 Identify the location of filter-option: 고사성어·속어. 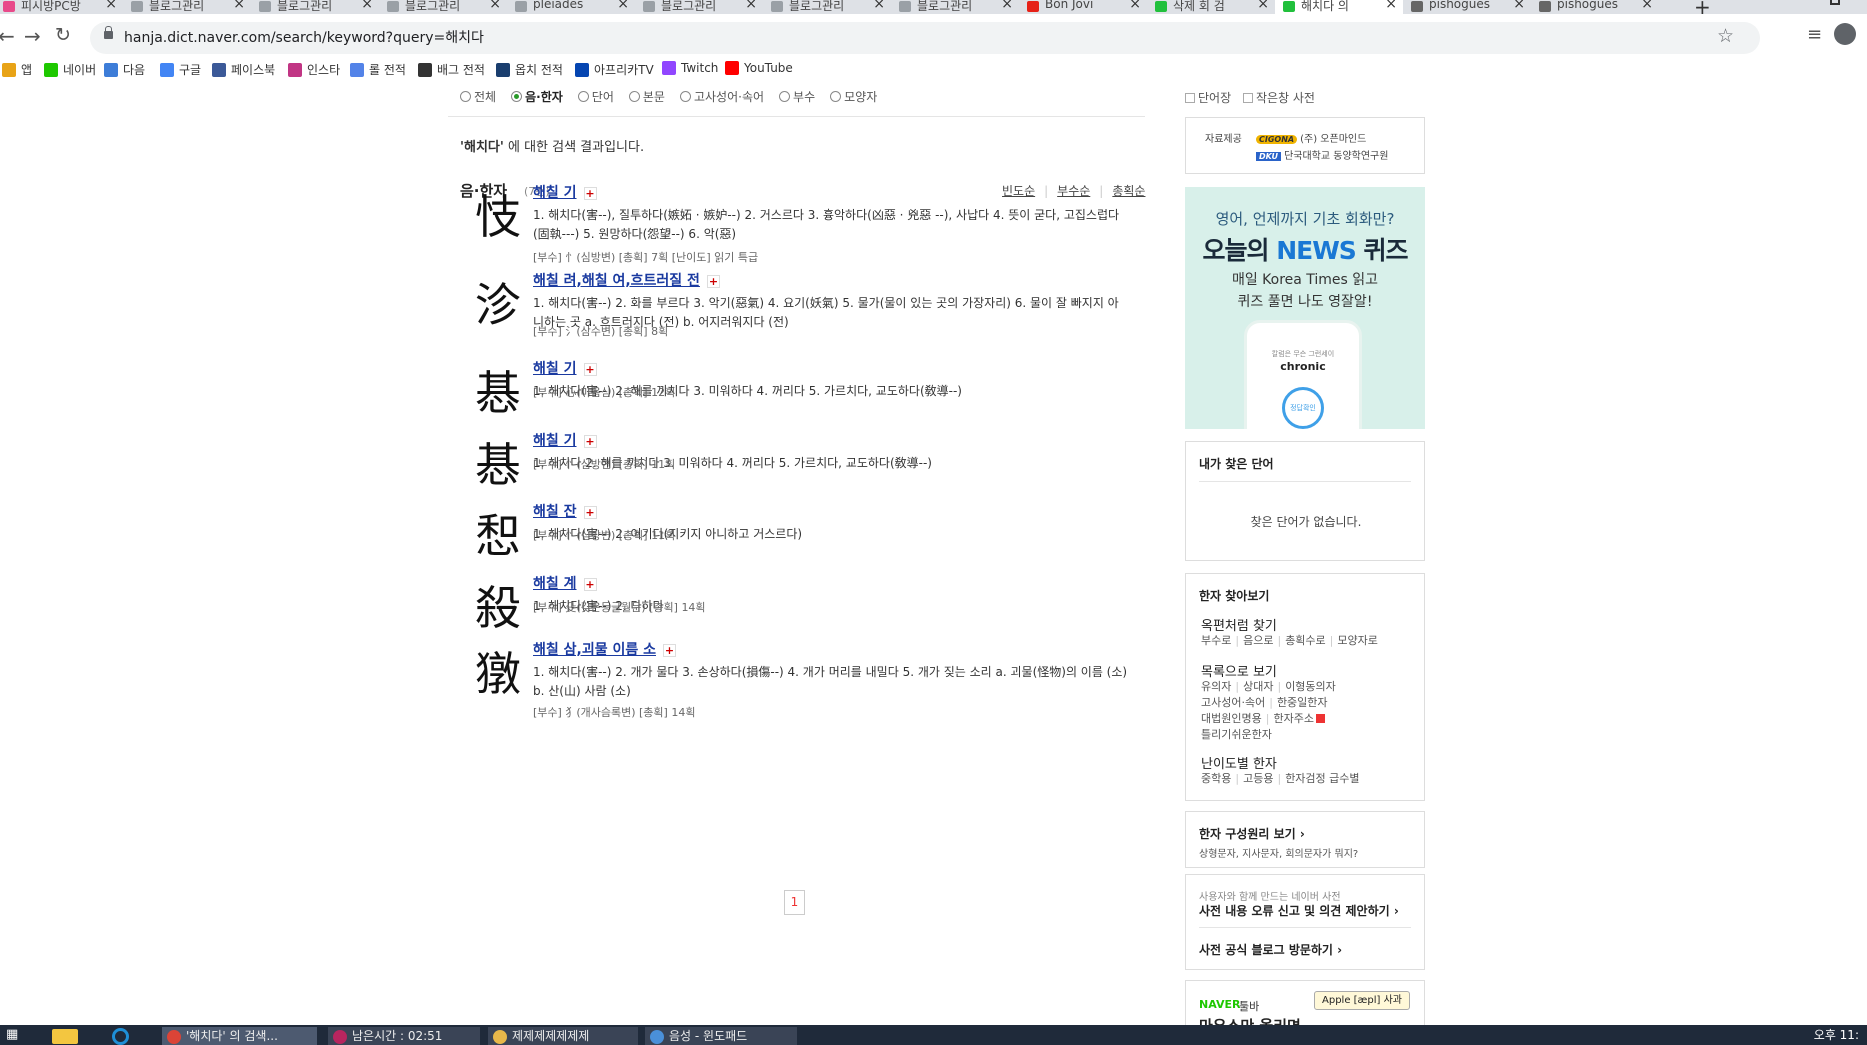
(721, 96).